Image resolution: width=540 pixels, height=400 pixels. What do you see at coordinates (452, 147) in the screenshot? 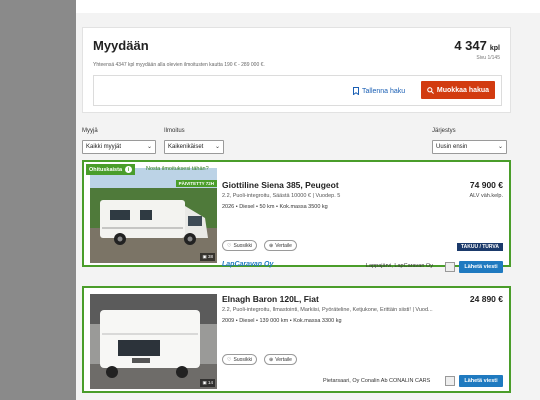
I see `sort-select-value: Uusin ensin` at bounding box center [452, 147].